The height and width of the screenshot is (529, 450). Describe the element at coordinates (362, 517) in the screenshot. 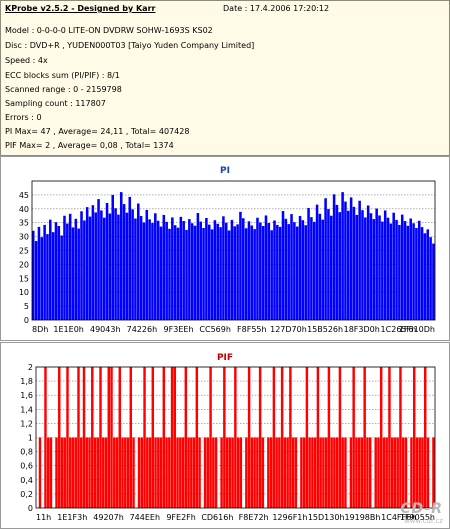

I see `pif-x-tick-label: 19198Bh` at that location.